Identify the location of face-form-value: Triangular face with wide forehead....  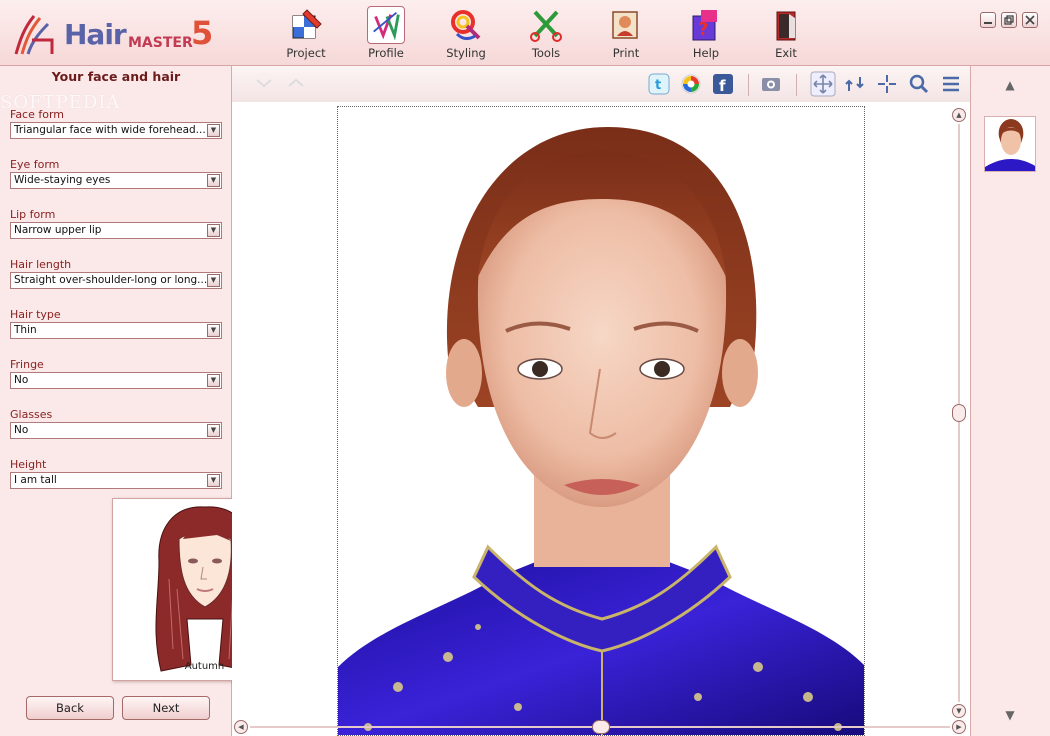
(110, 130).